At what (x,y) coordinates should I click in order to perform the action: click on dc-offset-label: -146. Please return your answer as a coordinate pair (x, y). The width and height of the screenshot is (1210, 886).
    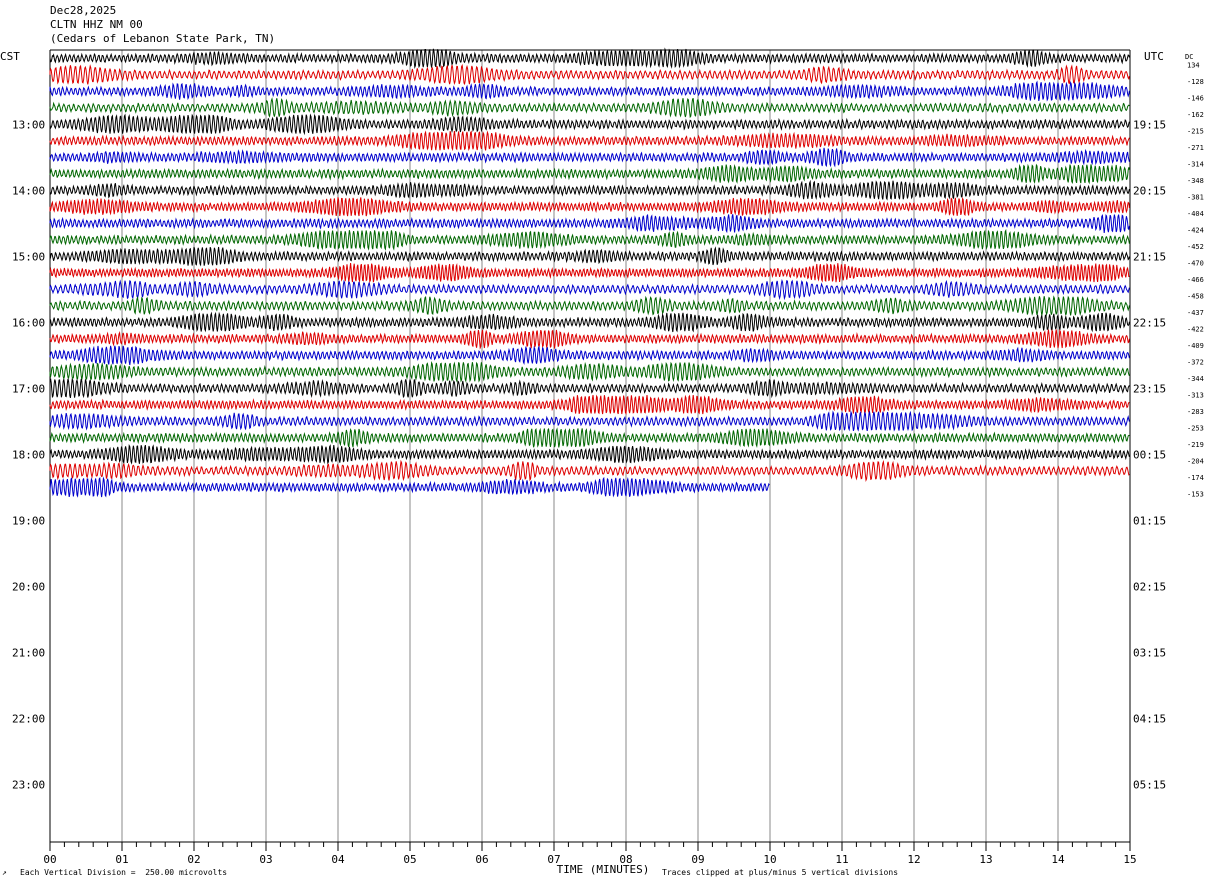
    Looking at the image, I should click on (1195, 98).